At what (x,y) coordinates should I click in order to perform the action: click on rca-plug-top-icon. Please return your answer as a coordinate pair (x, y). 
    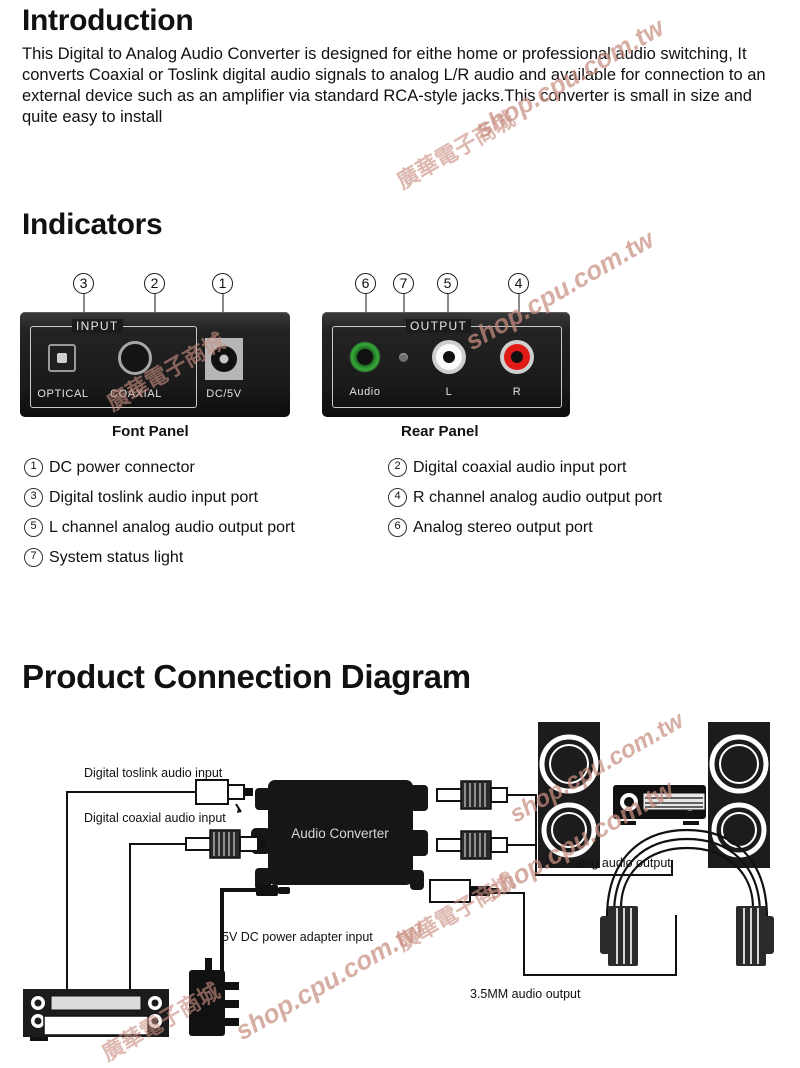
    Looking at the image, I should click on (472, 795).